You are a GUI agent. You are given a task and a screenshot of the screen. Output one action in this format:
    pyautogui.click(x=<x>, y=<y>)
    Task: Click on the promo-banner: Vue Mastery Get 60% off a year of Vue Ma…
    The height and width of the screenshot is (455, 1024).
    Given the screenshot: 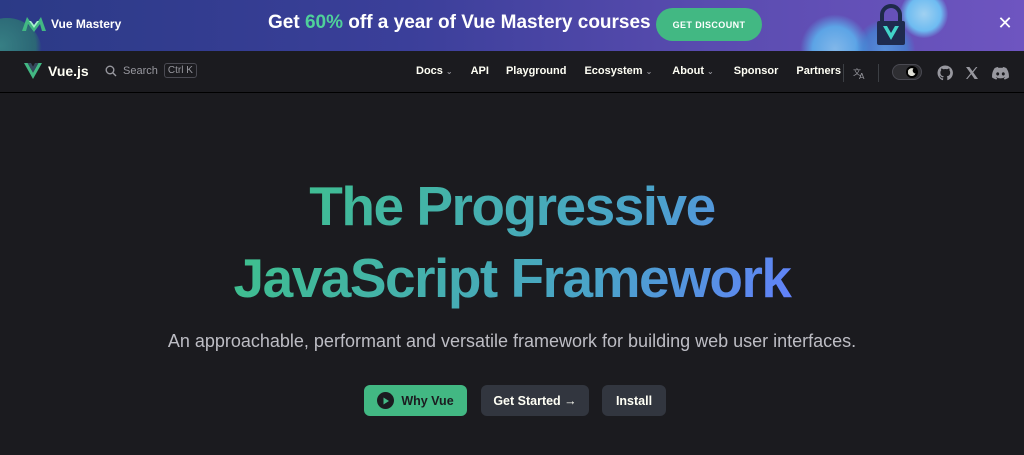 What is the action you would take?
    pyautogui.click(x=512, y=25)
    